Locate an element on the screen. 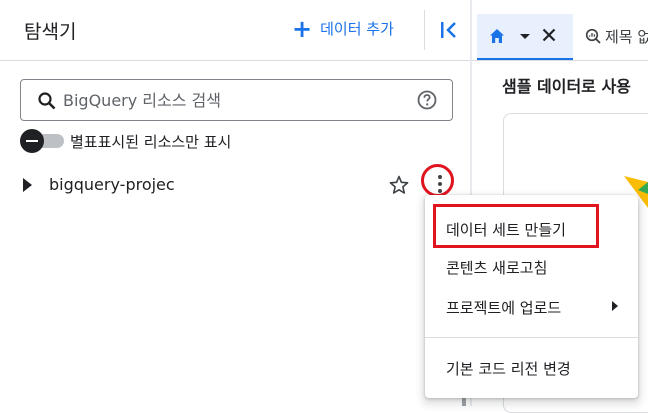 This screenshot has width=648, height=413. project-name: bigquery-project is located at coordinates (112, 184).